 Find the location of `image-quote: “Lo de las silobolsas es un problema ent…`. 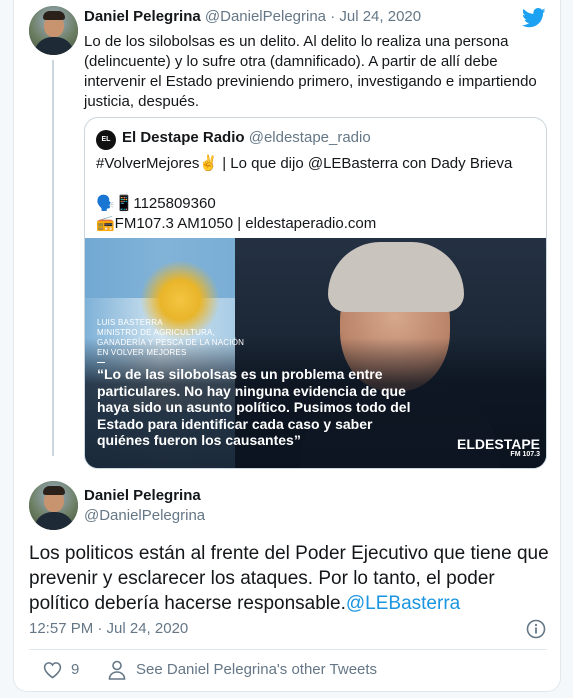

image-quote: “Lo de las silobolsas es un problema ent… is located at coordinates (277, 407).